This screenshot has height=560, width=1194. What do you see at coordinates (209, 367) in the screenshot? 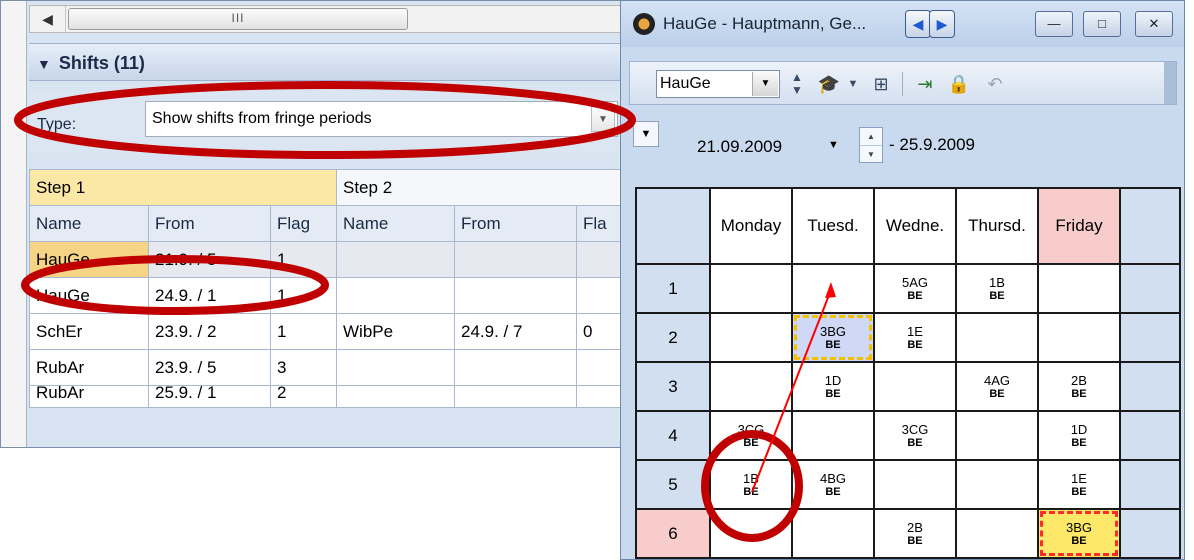
I see `table-cell: 23.9. / 5` at bounding box center [209, 367].